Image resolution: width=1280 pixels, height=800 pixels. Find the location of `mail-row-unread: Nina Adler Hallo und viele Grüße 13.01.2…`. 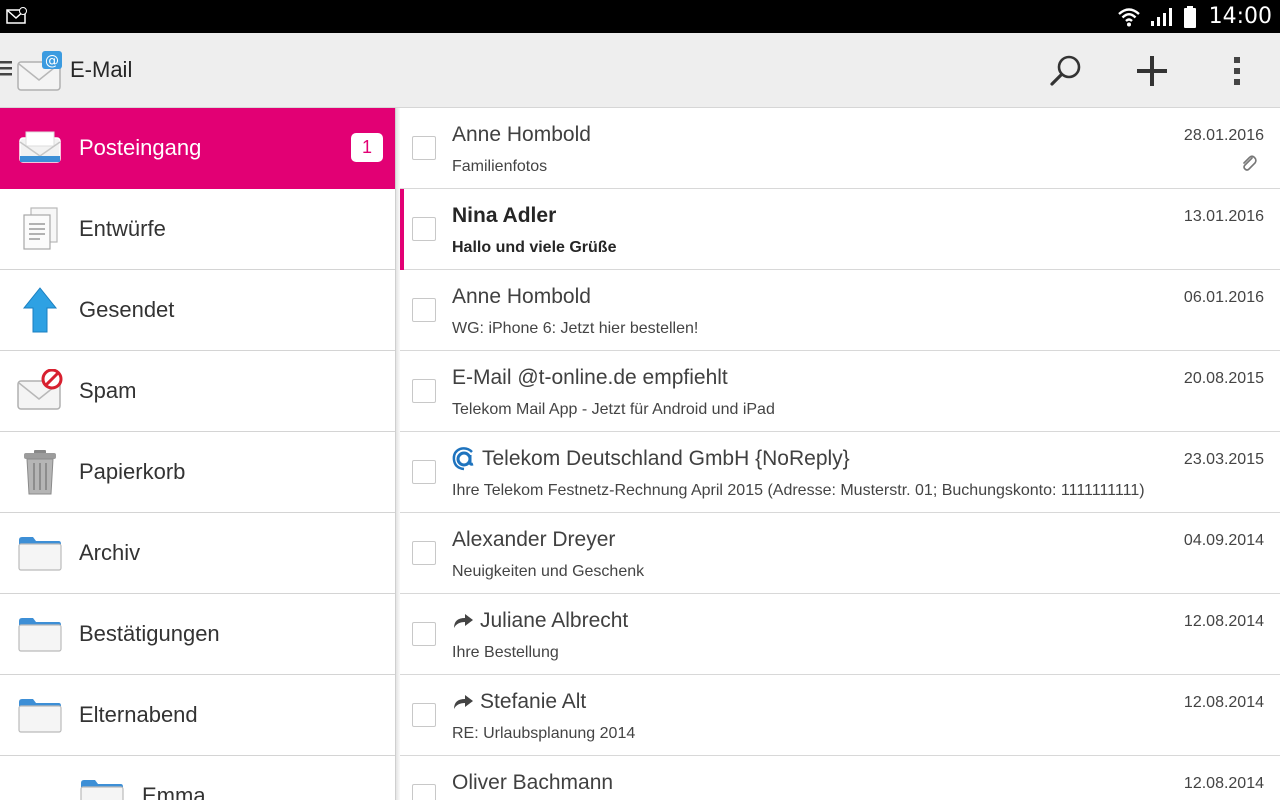

mail-row-unread: Nina Adler Hallo und viele Grüße 13.01.2… is located at coordinates (840, 229).